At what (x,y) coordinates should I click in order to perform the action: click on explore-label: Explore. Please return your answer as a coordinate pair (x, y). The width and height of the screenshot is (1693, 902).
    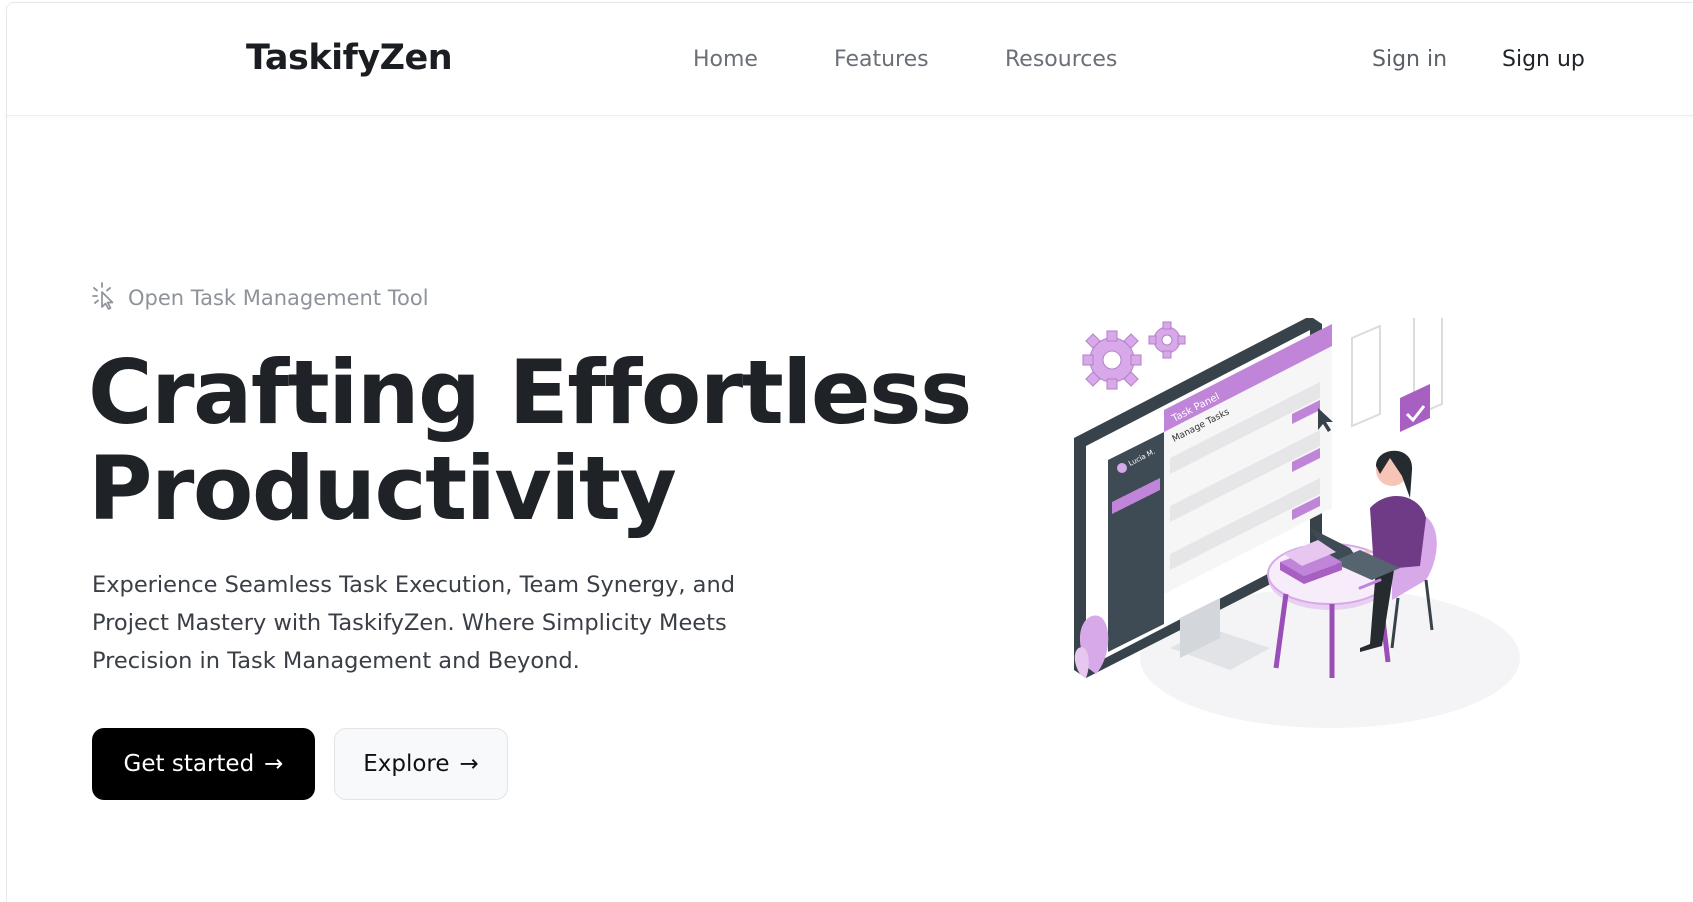
    Looking at the image, I should click on (406, 764).